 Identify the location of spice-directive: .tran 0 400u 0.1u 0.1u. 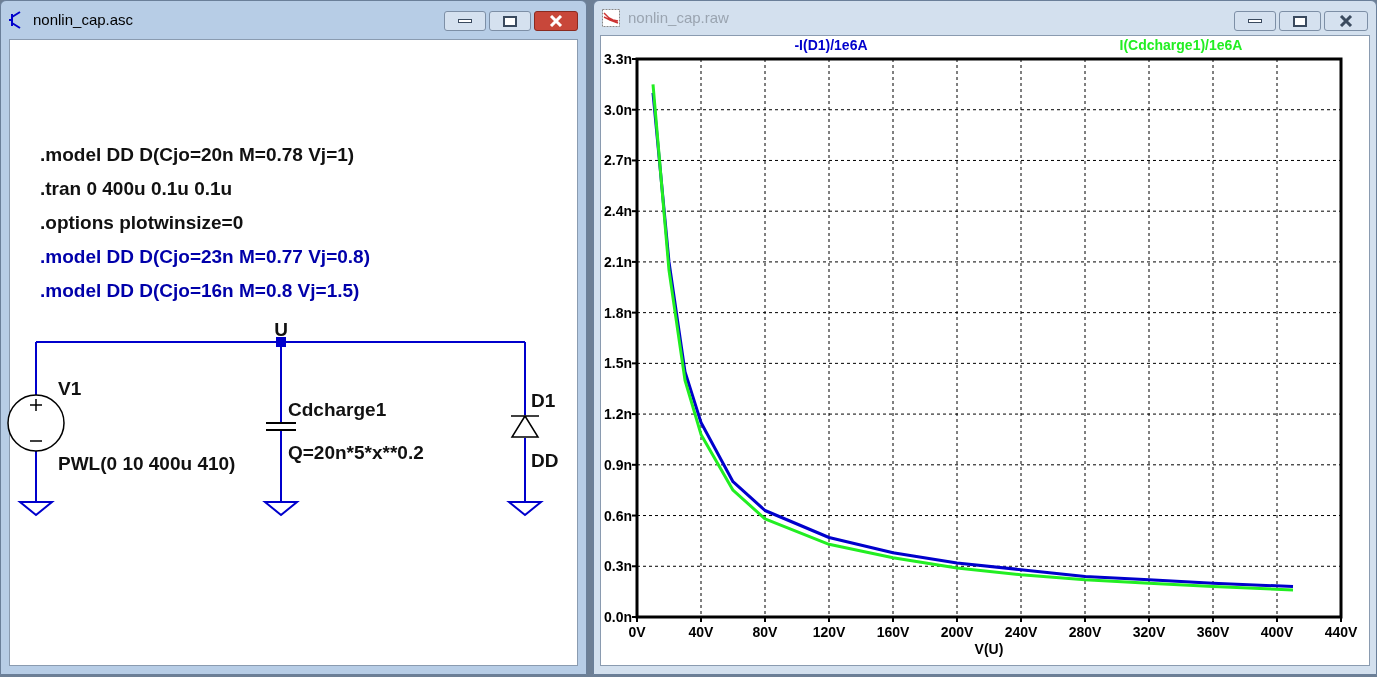
(136, 189).